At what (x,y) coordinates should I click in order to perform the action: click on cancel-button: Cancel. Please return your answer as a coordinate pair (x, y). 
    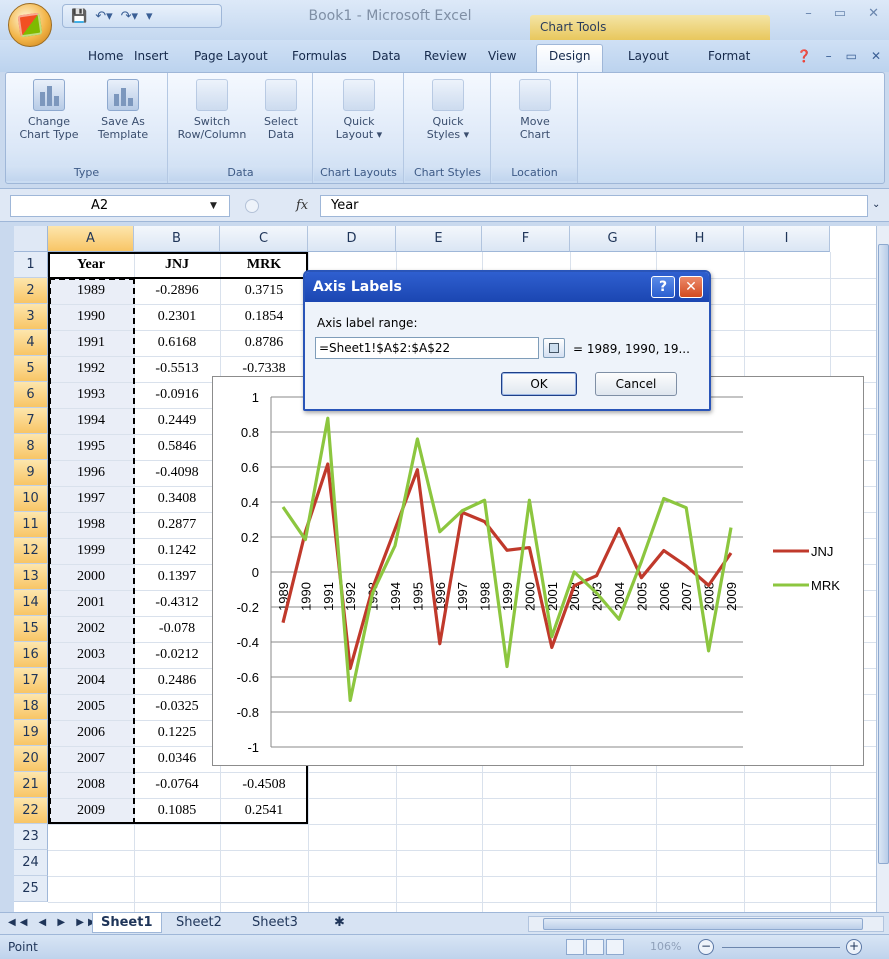
    Looking at the image, I should click on (636, 384).